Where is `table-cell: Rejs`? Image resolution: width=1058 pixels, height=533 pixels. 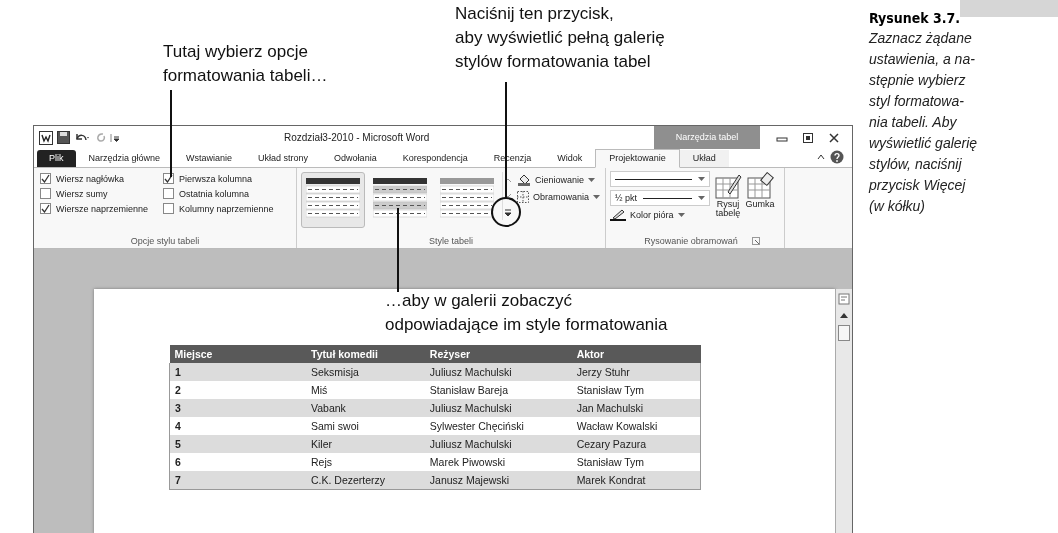 table-cell: Rejs is located at coordinates (365, 462).